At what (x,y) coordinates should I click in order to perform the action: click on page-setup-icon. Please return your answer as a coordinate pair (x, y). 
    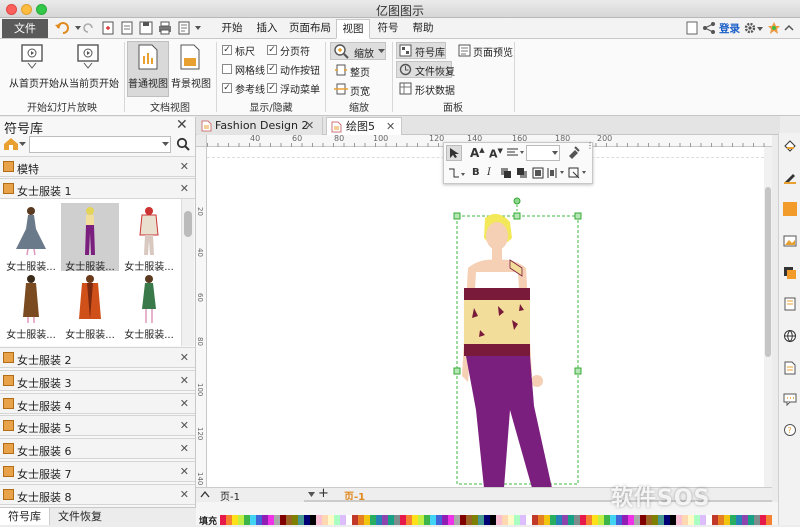
    Looking at the image, I should click on (790, 304).